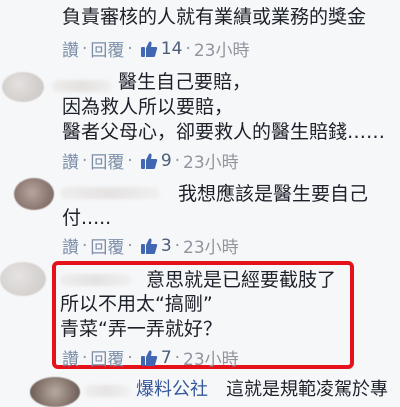  I want to click on comment-actions: 讚 · 回覆 · 9 · 23小時, so click(150, 161).